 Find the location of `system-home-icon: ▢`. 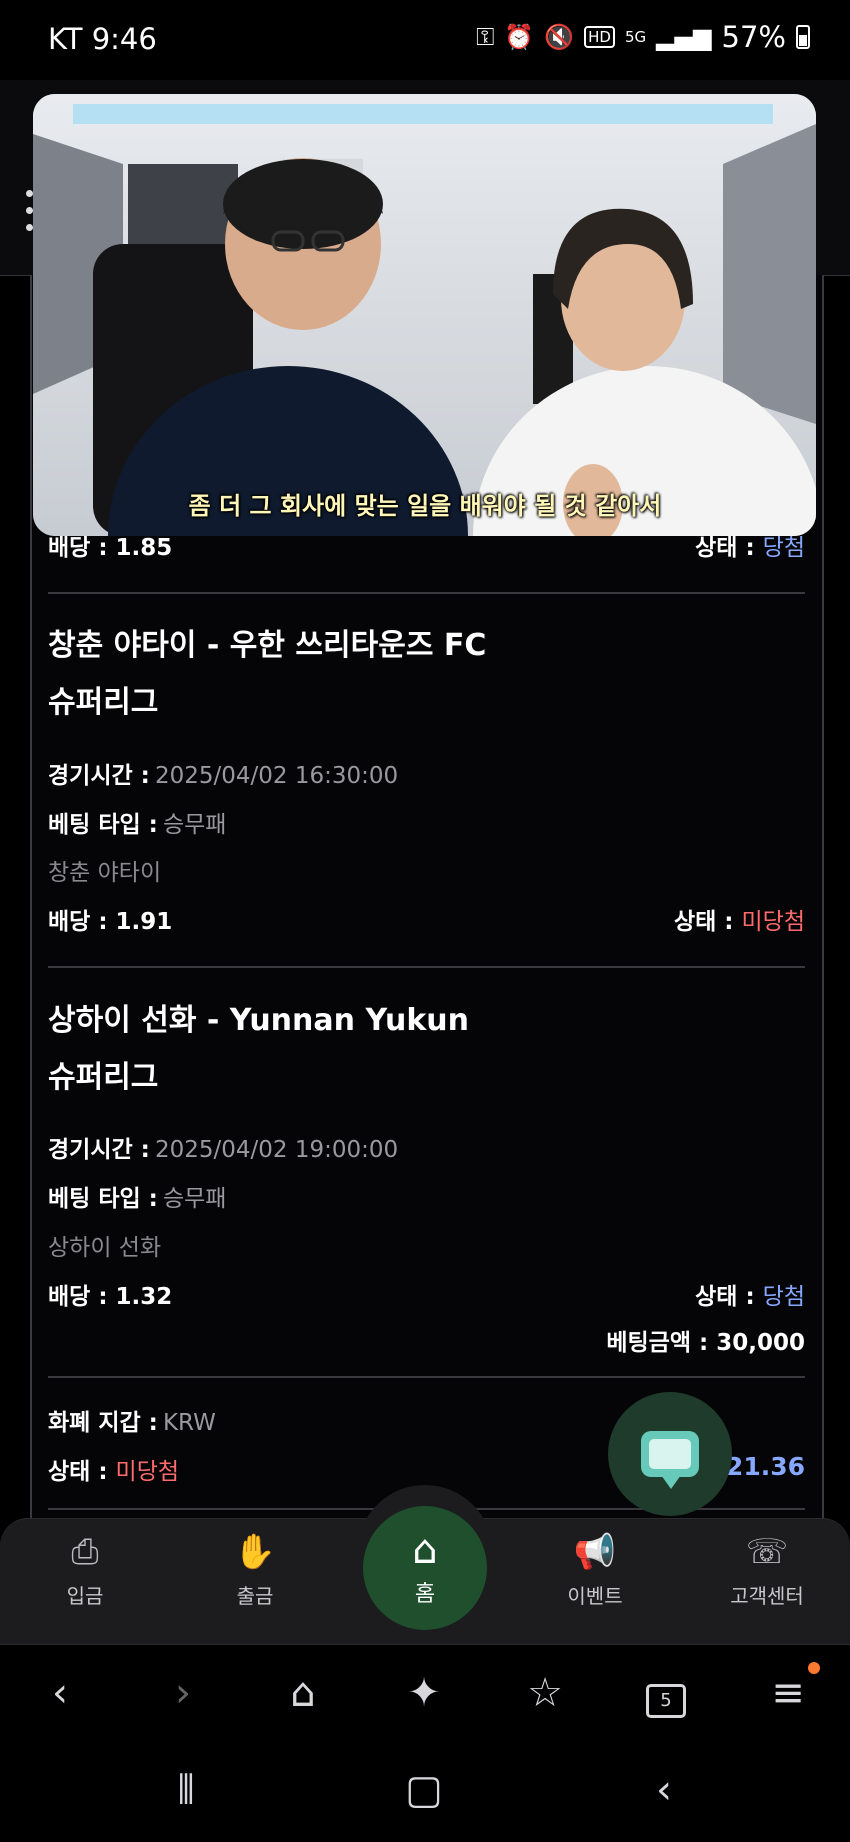

system-home-icon: ▢ is located at coordinates (424, 1790).